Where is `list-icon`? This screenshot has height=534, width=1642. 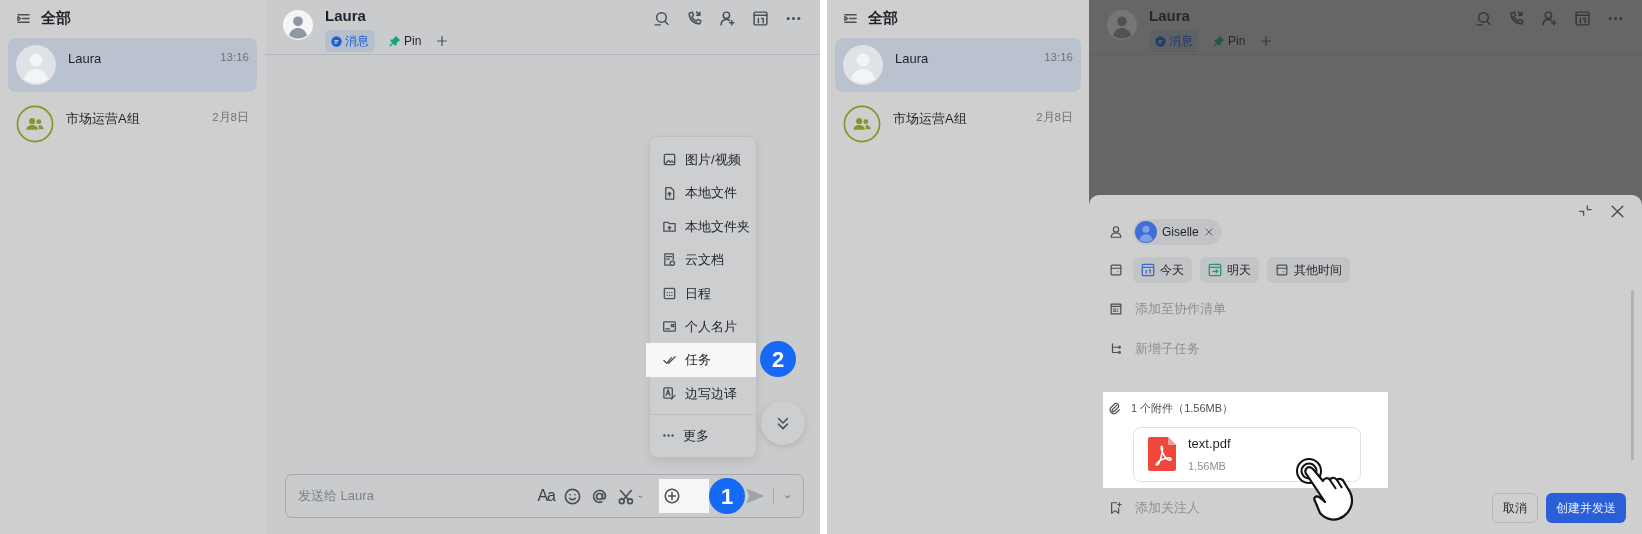 list-icon is located at coordinates (1116, 309).